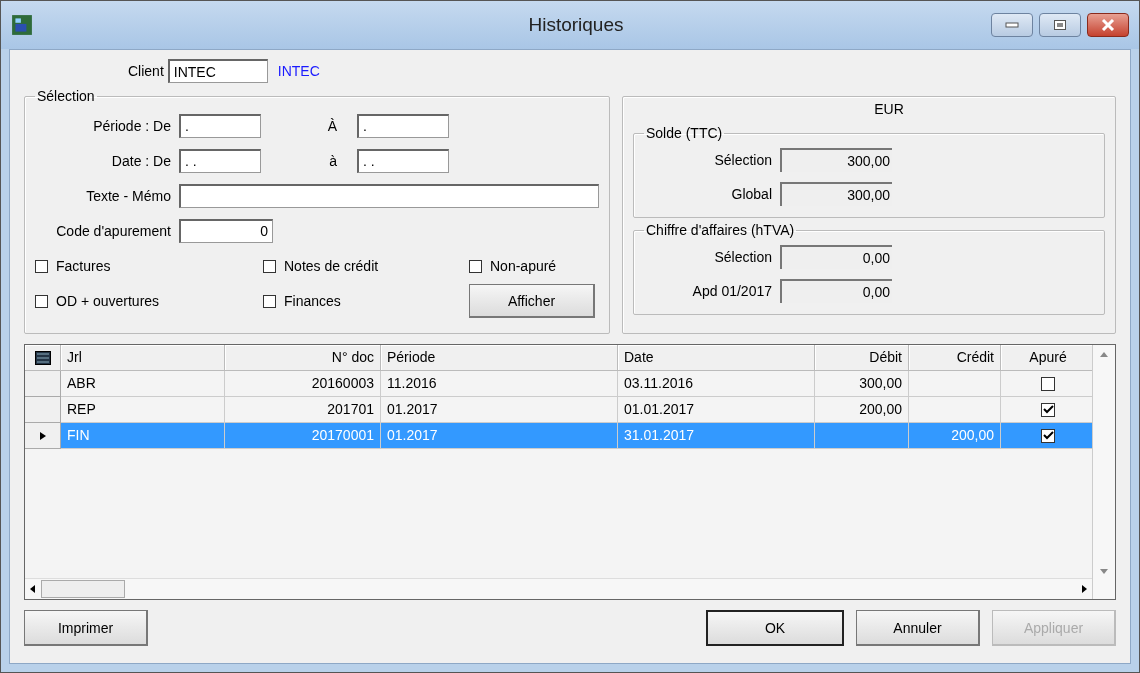  Describe the element at coordinates (862, 384) in the screenshot. I see `table-cell: 300,00` at that location.